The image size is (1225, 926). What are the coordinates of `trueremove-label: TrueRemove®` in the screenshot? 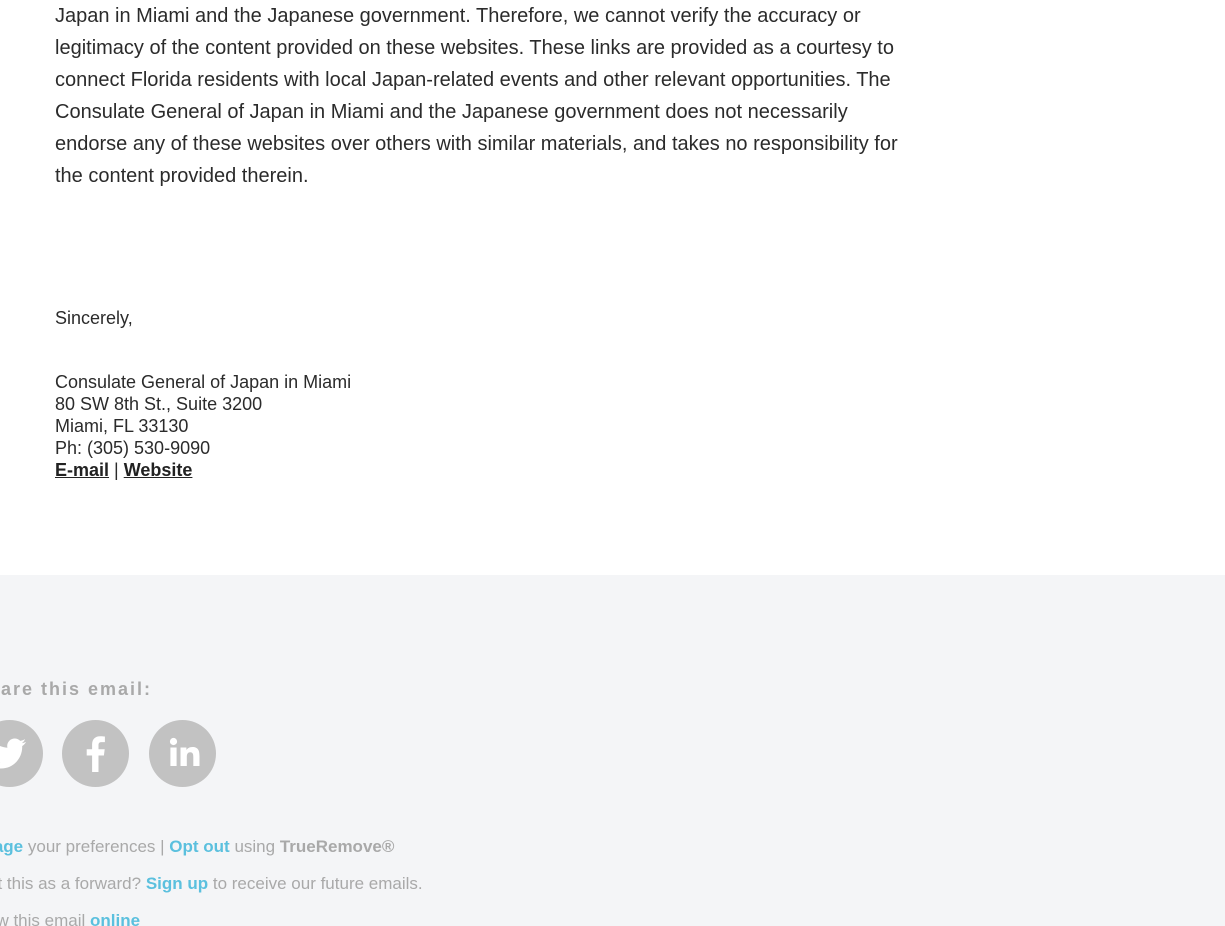 It's located at (337, 846).